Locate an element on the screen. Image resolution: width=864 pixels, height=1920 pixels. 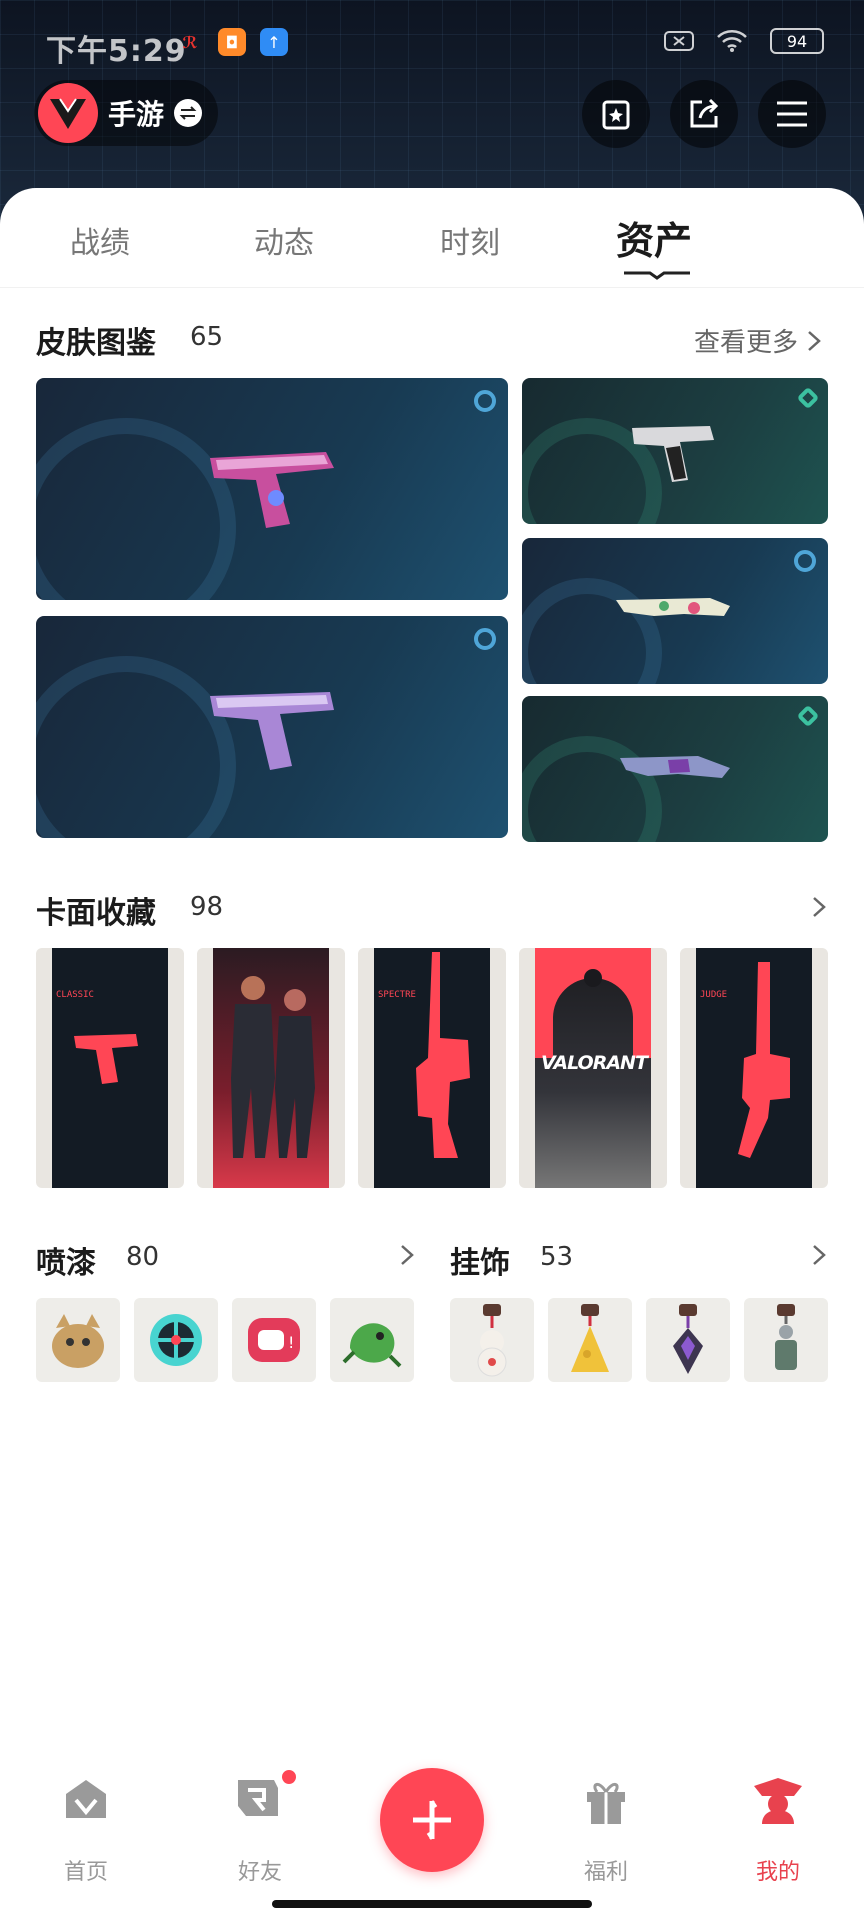
cat-spray-icon is located at coordinates (78, 1341).